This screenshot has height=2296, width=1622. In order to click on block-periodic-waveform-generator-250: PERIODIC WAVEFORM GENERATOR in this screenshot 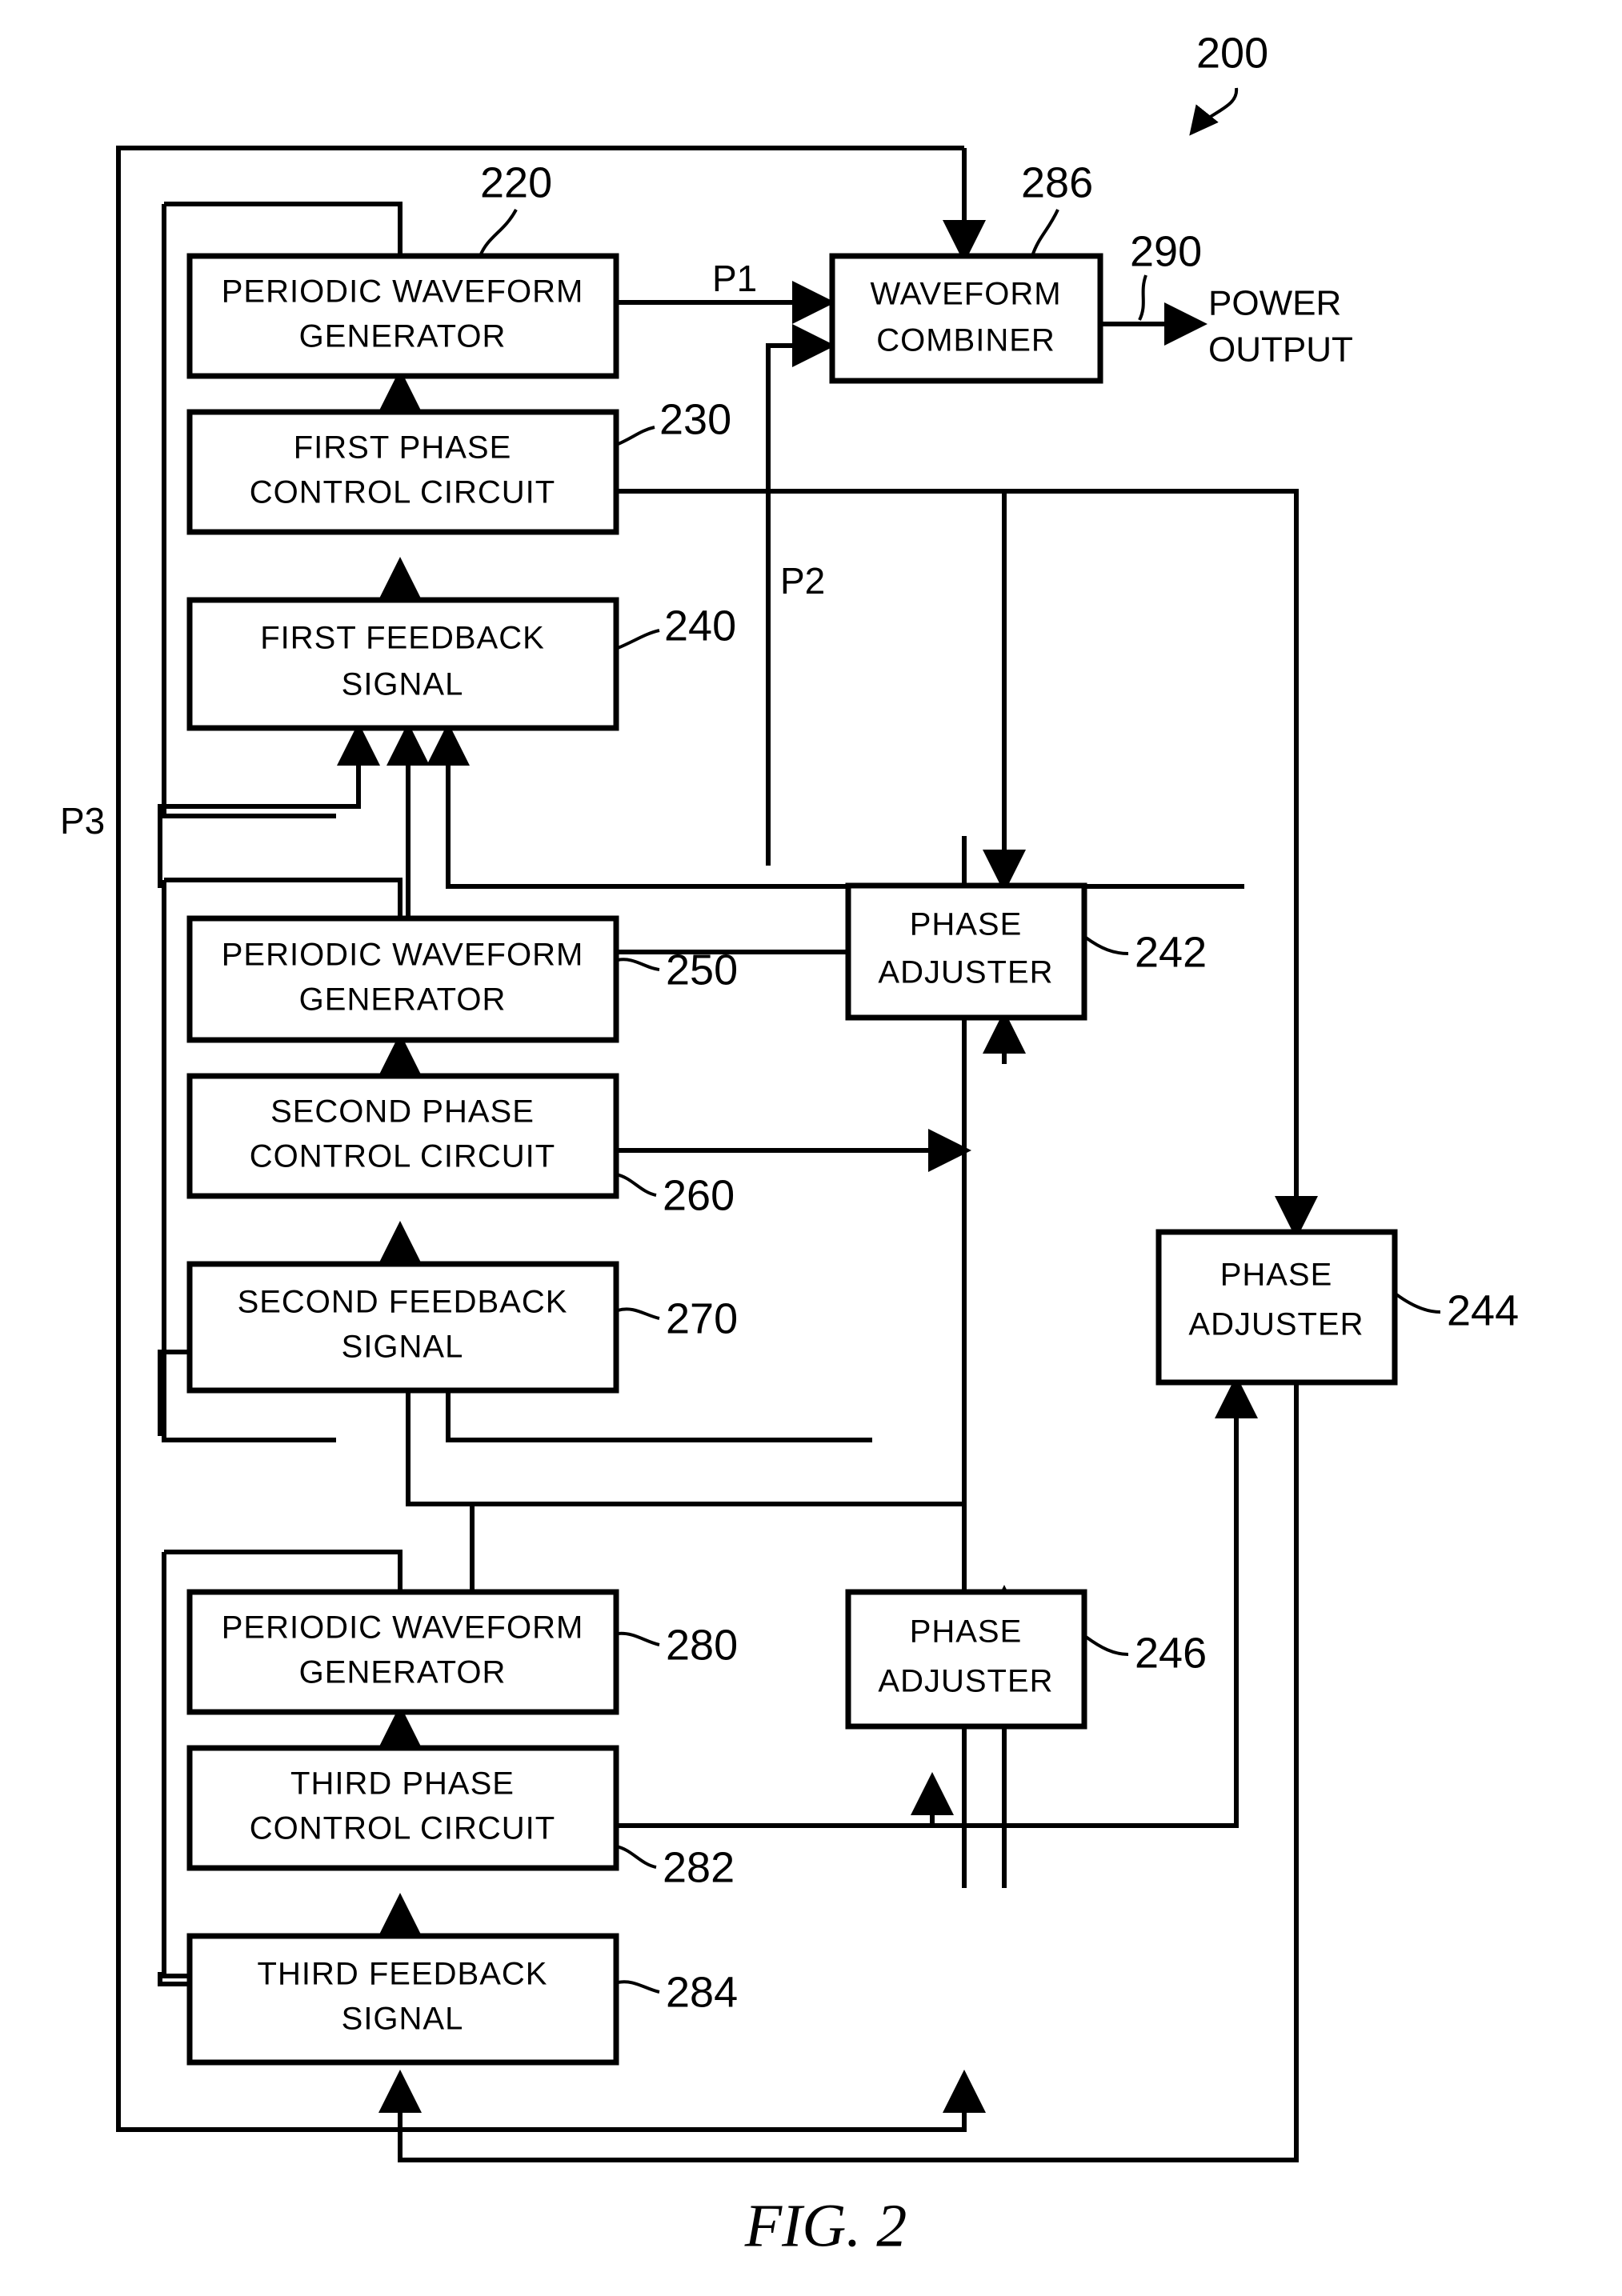, I will do `click(402, 979)`.